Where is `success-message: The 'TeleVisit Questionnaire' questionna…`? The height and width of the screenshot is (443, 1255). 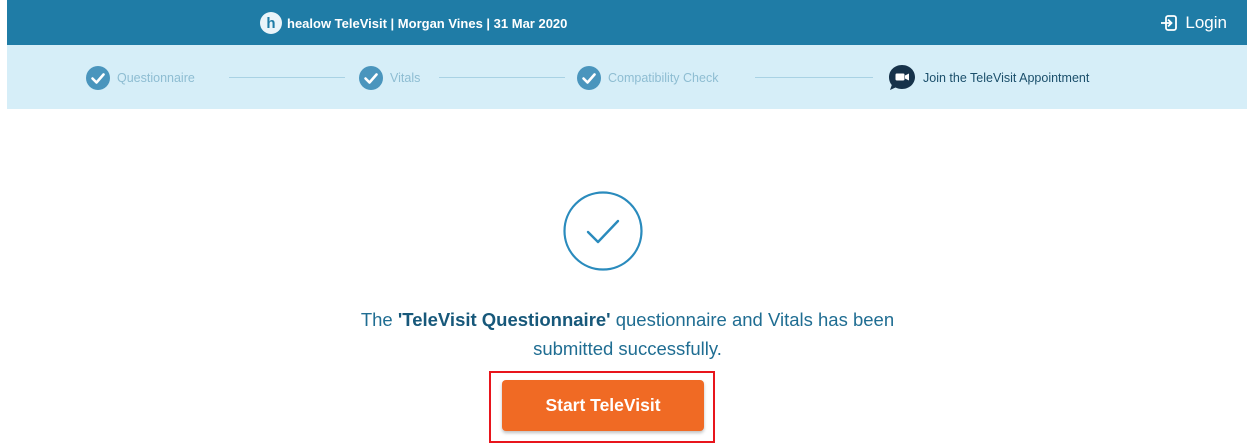
success-message: The 'TeleVisit Questionnaire' questionna… is located at coordinates (627, 334).